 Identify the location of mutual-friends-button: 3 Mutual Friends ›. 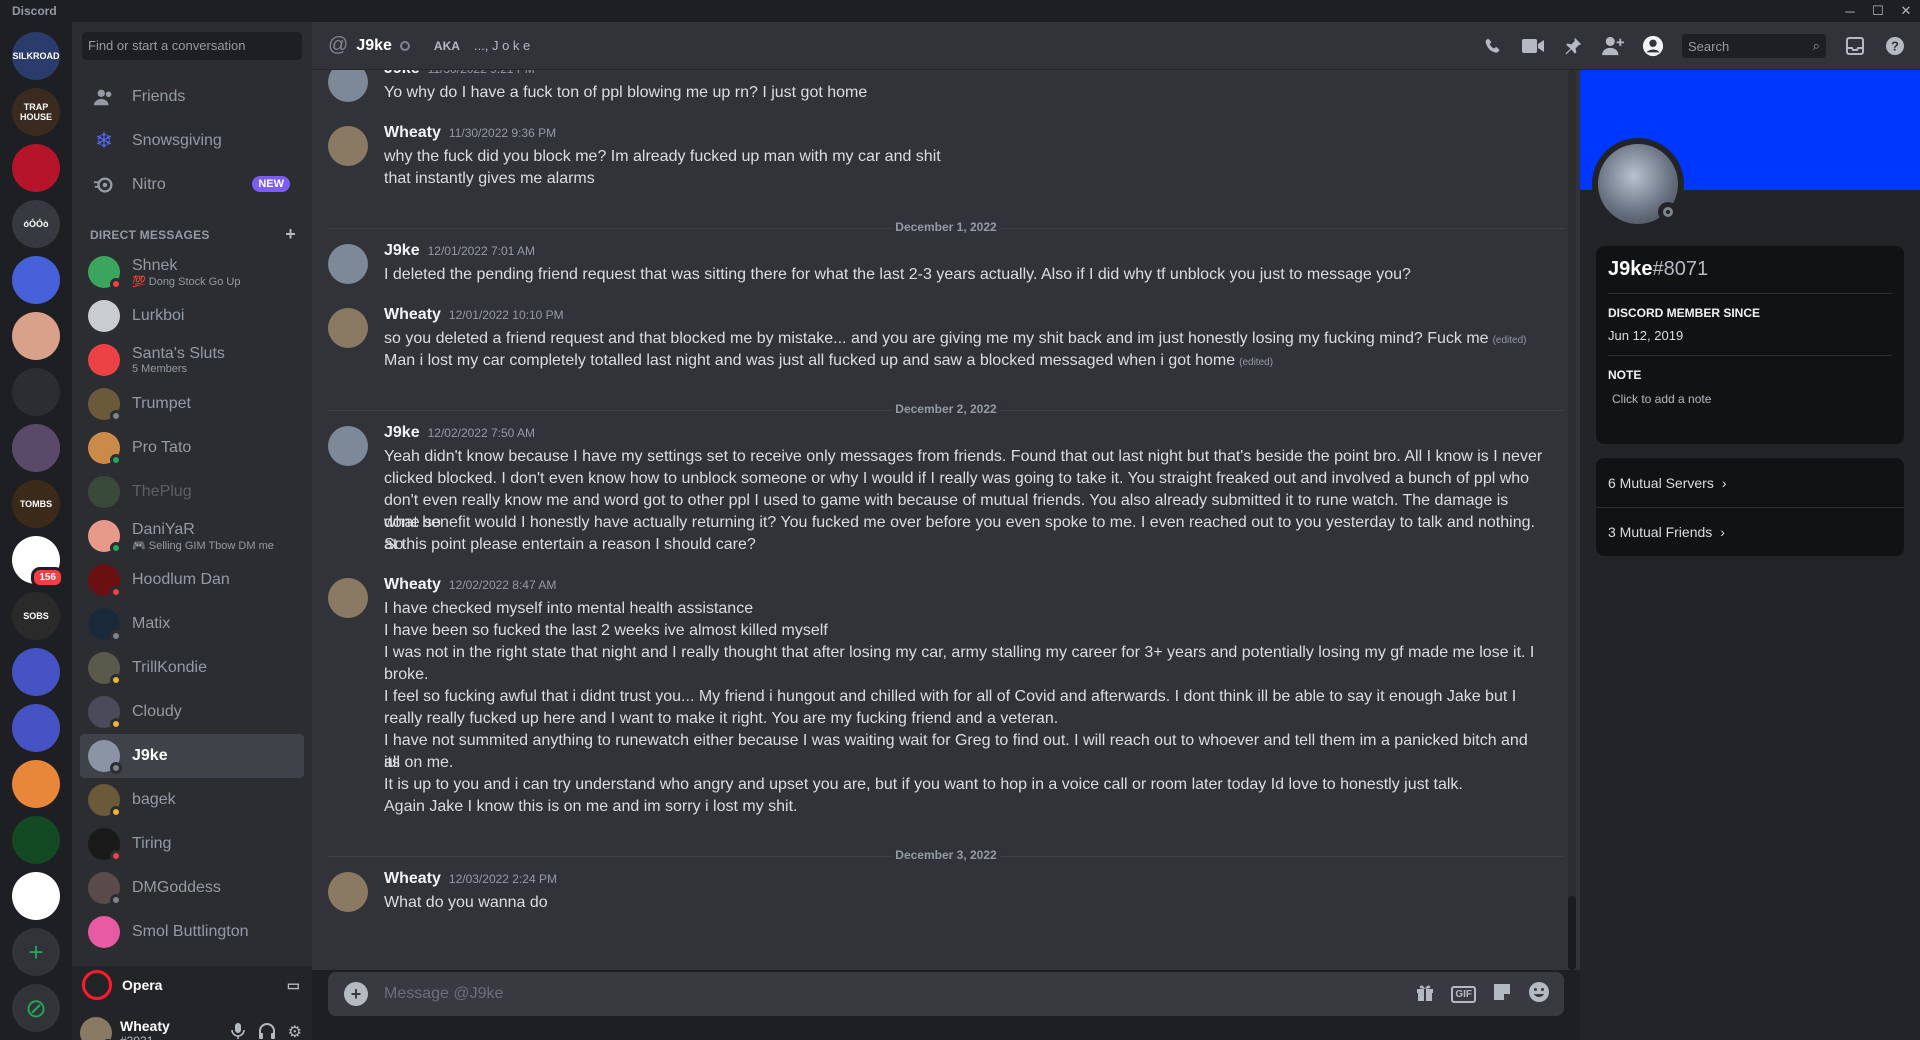
(1750, 531).